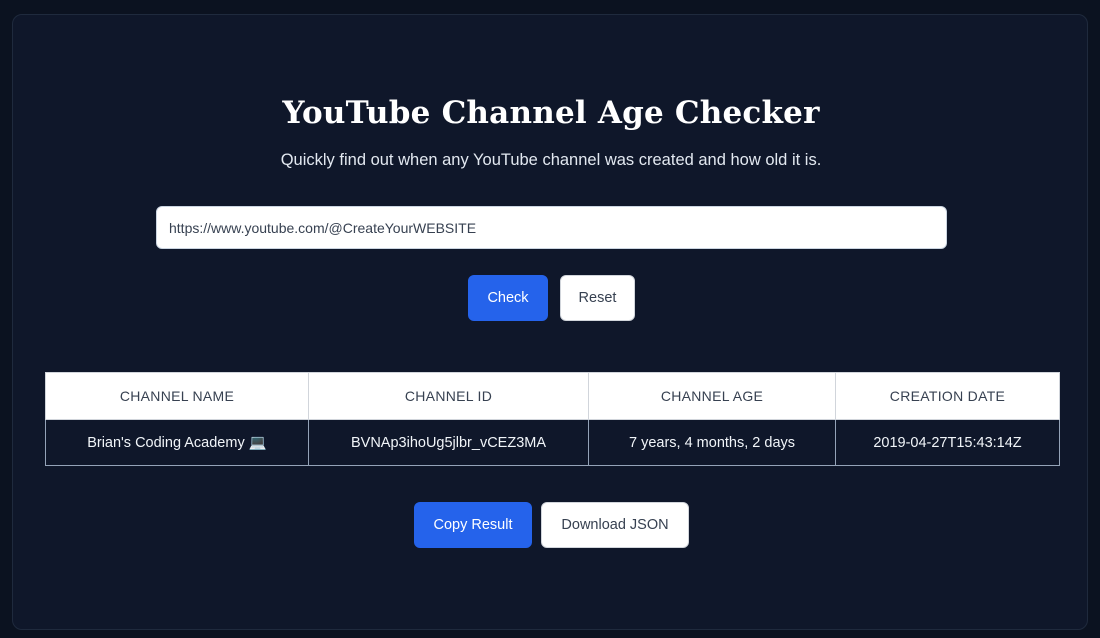 The image size is (1100, 638). Describe the element at coordinates (551, 227) in the screenshot. I see `channel-url-input` at that location.